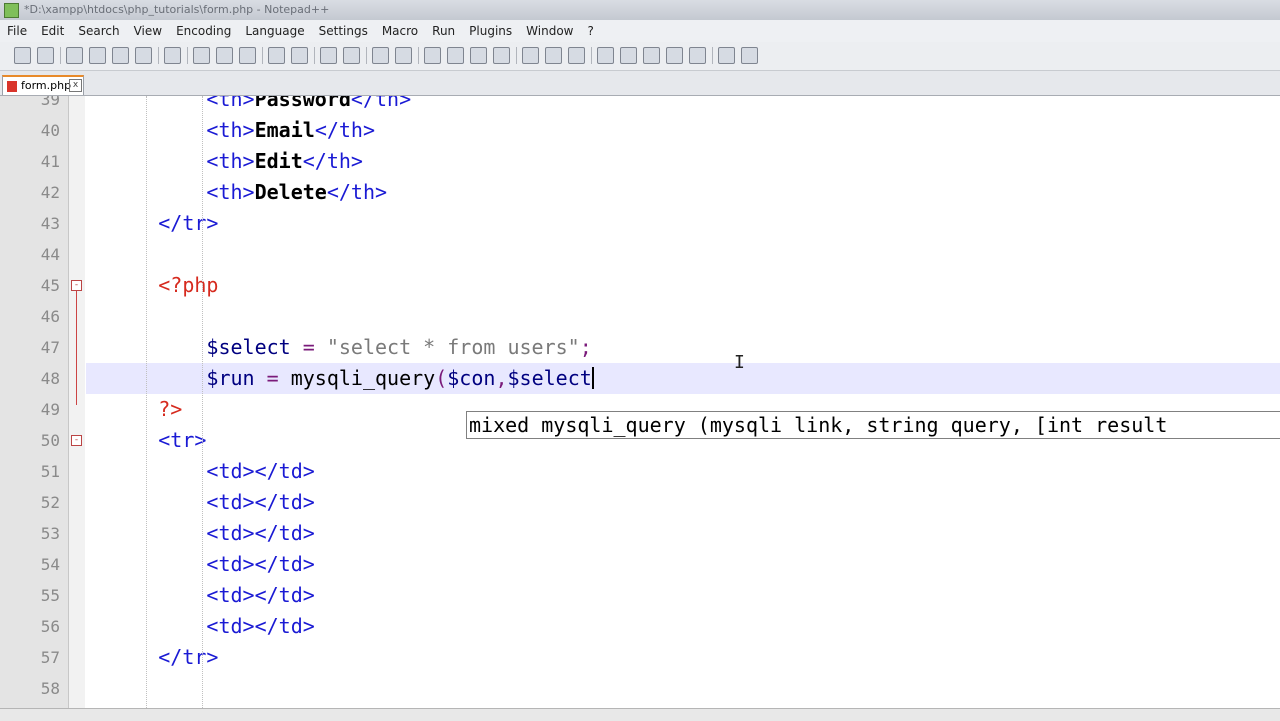 This screenshot has height=721, width=1280. I want to click on code-token: Password, so click(302, 103).